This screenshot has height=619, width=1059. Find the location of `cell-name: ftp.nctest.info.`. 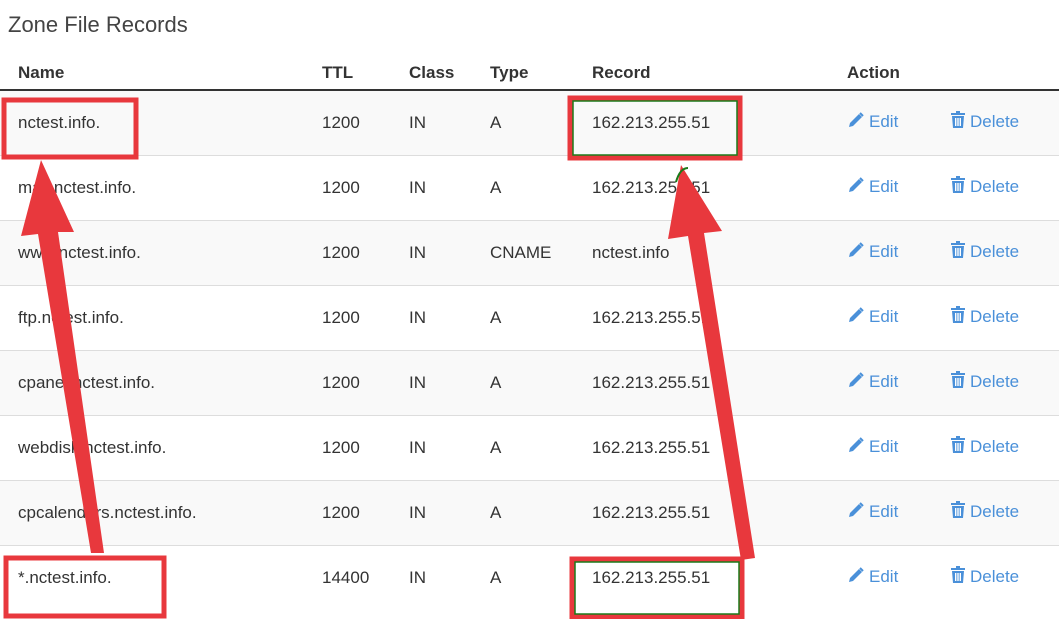

cell-name: ftp.nctest.info. is located at coordinates (161, 317).